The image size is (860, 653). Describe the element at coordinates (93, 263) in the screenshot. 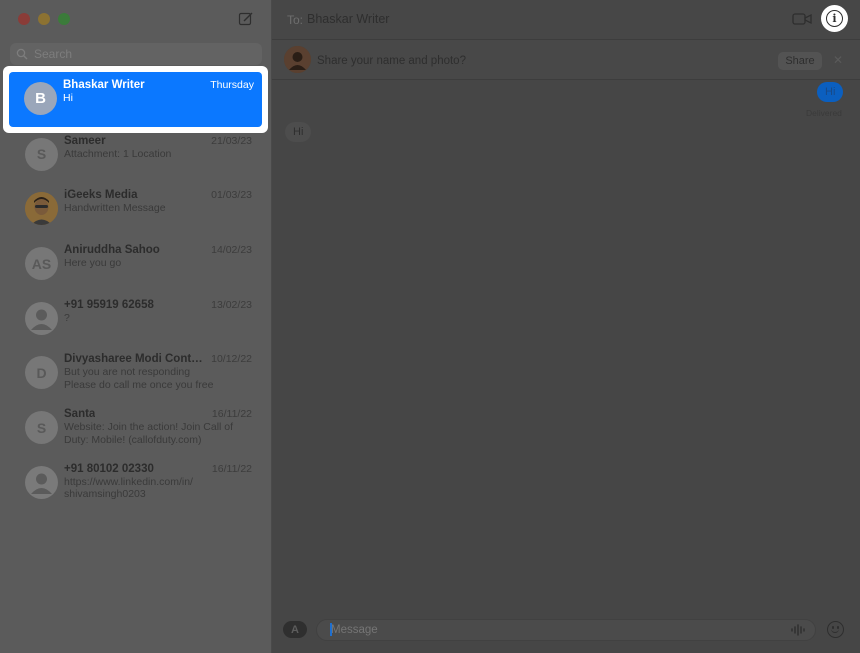

I see `conversation-preview: Here you go` at that location.